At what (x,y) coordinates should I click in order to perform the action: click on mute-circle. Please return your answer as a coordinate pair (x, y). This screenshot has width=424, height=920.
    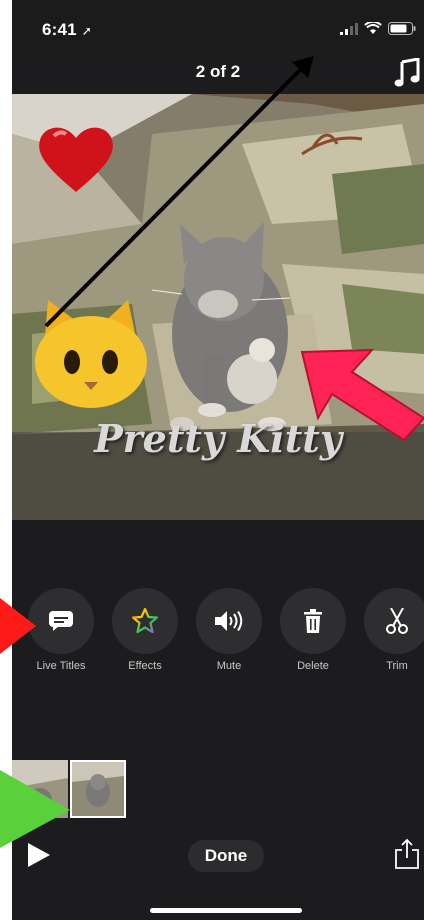
    Looking at the image, I should click on (229, 621).